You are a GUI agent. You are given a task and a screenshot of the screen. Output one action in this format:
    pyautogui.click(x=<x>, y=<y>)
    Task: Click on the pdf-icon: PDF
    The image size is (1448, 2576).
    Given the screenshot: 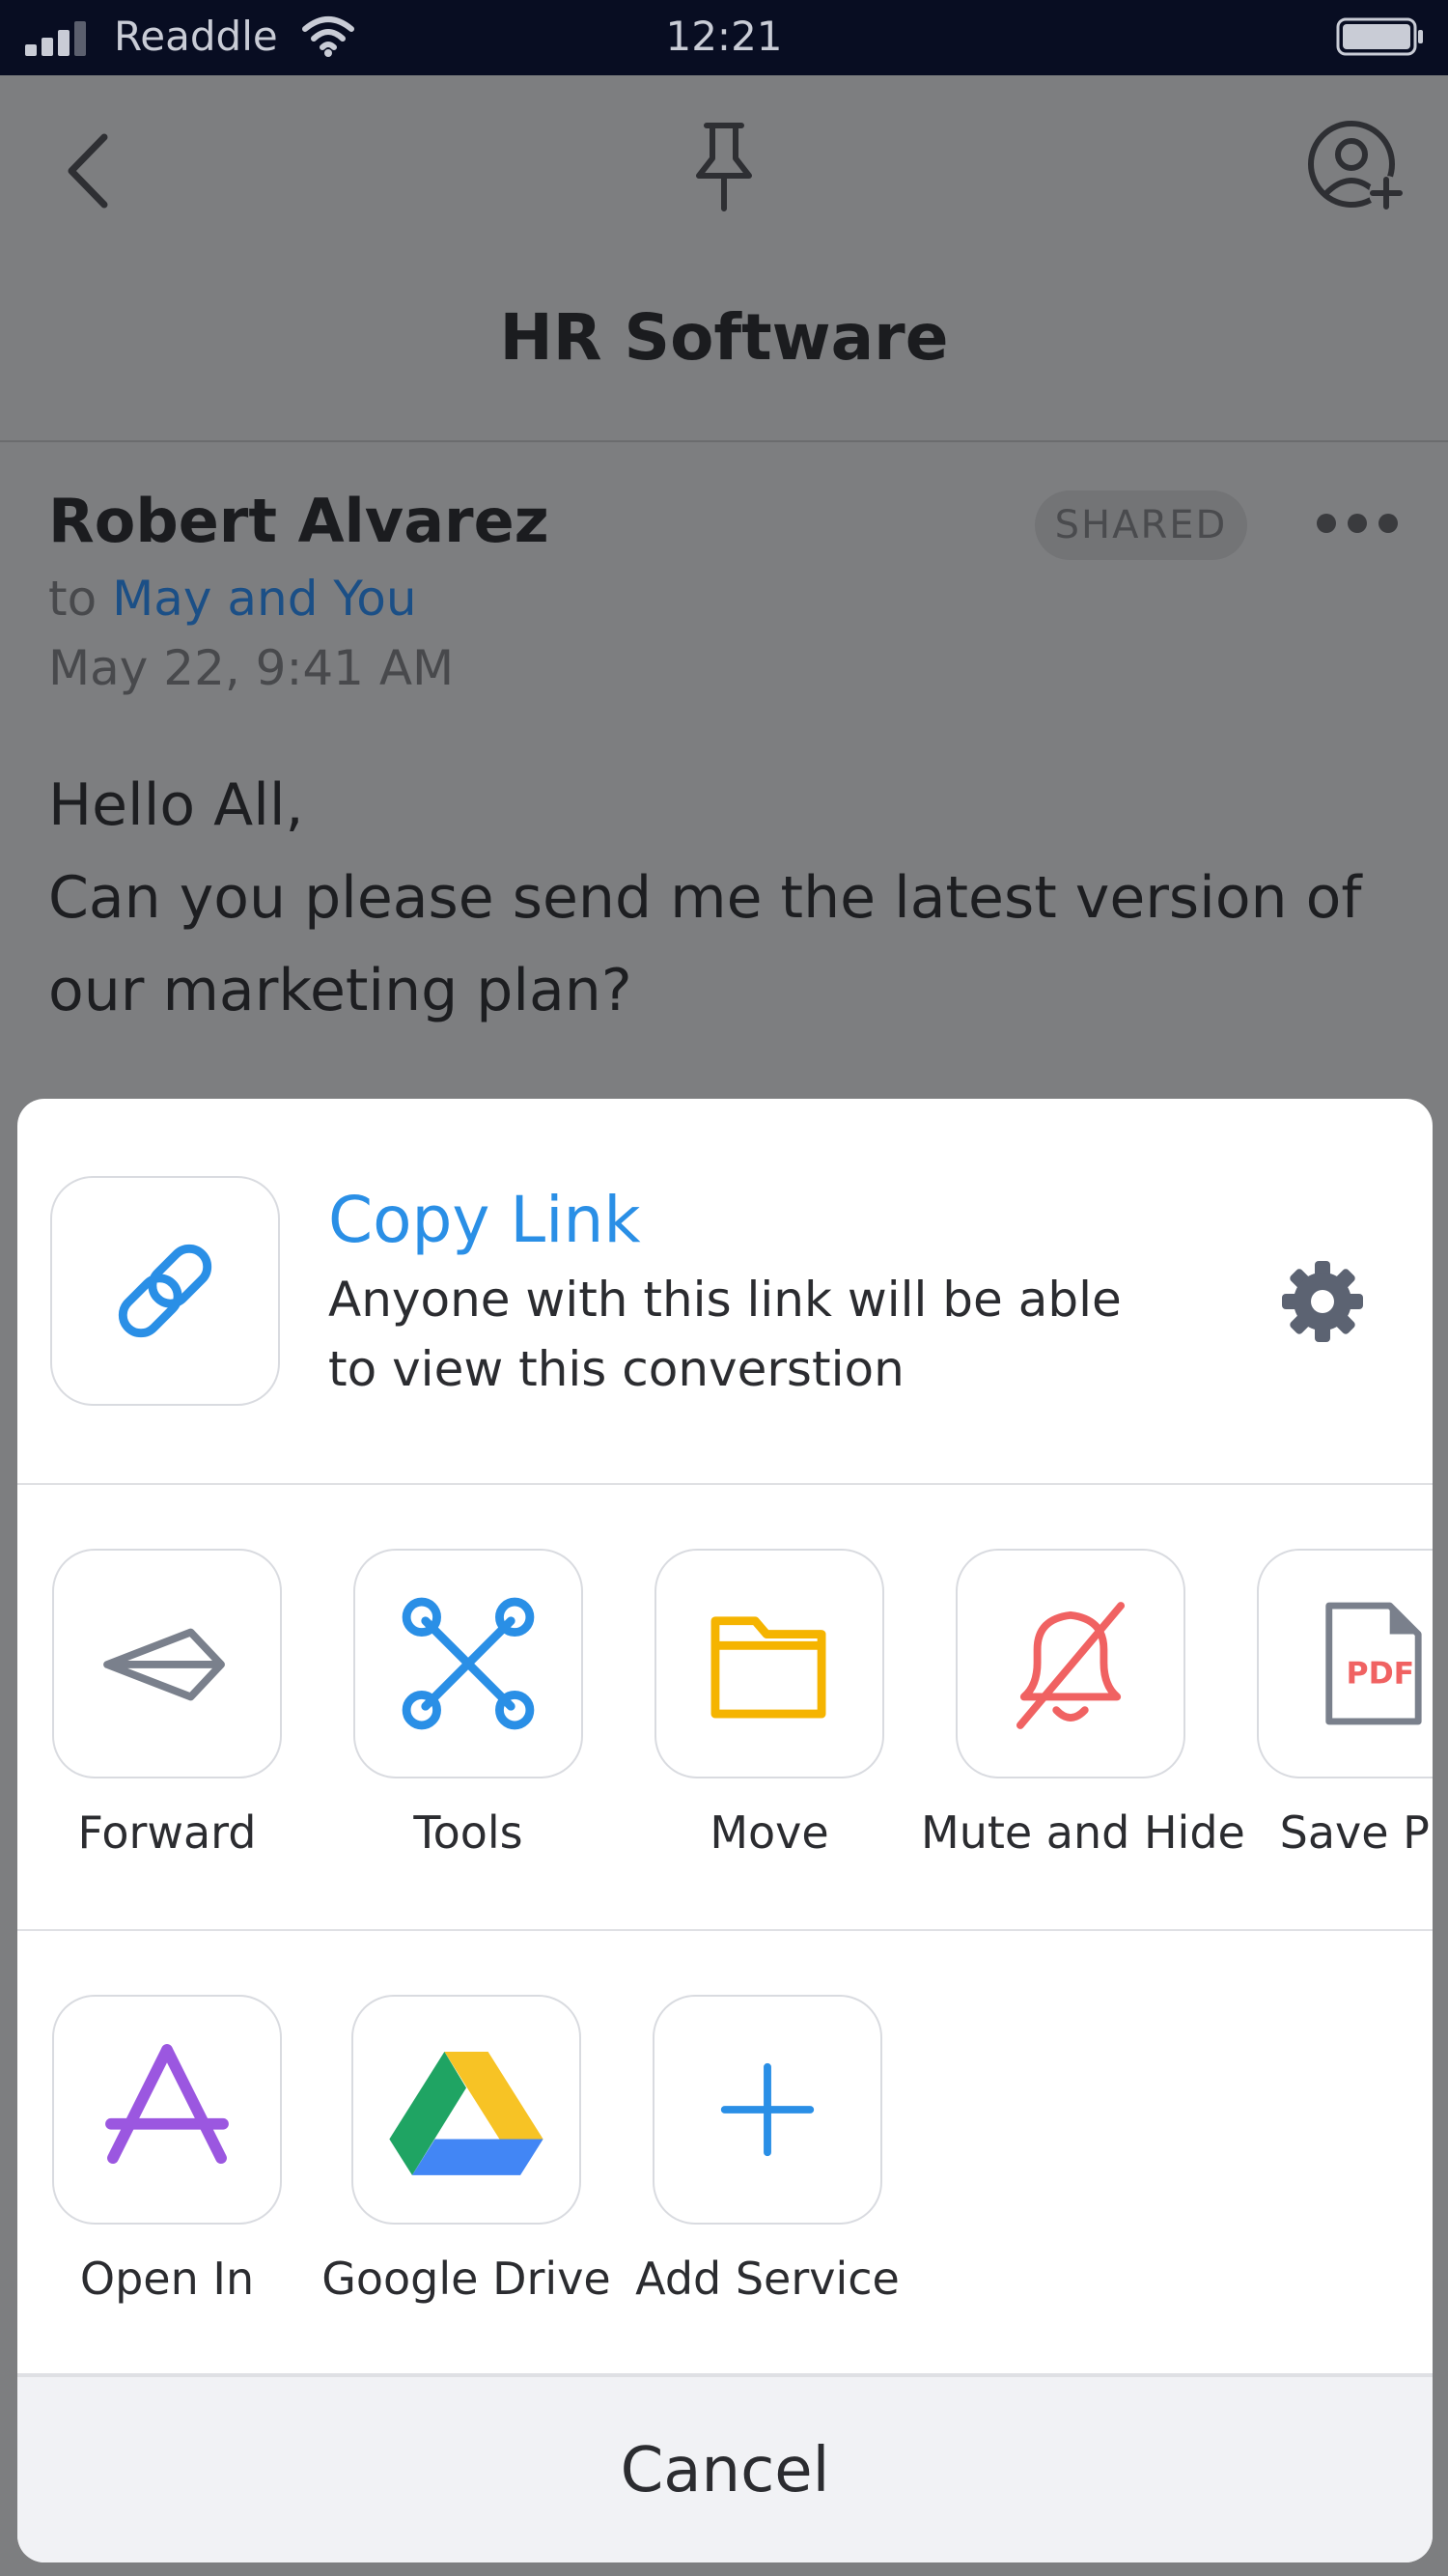 What is the action you would take?
    pyautogui.click(x=1374, y=1664)
    